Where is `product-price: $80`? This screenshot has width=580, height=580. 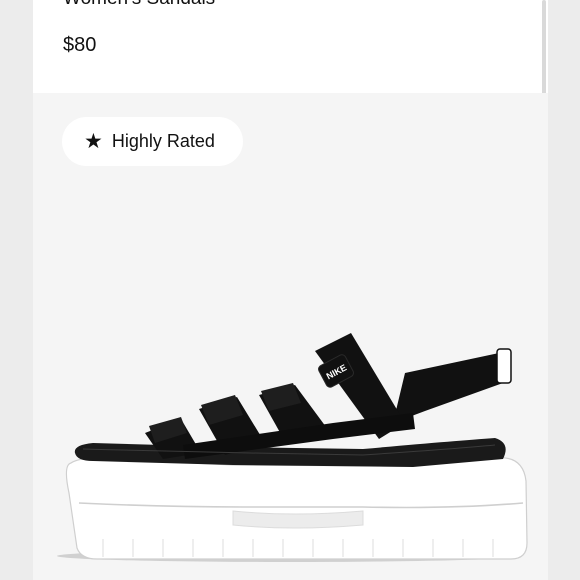 product-price: $80 is located at coordinates (80, 45).